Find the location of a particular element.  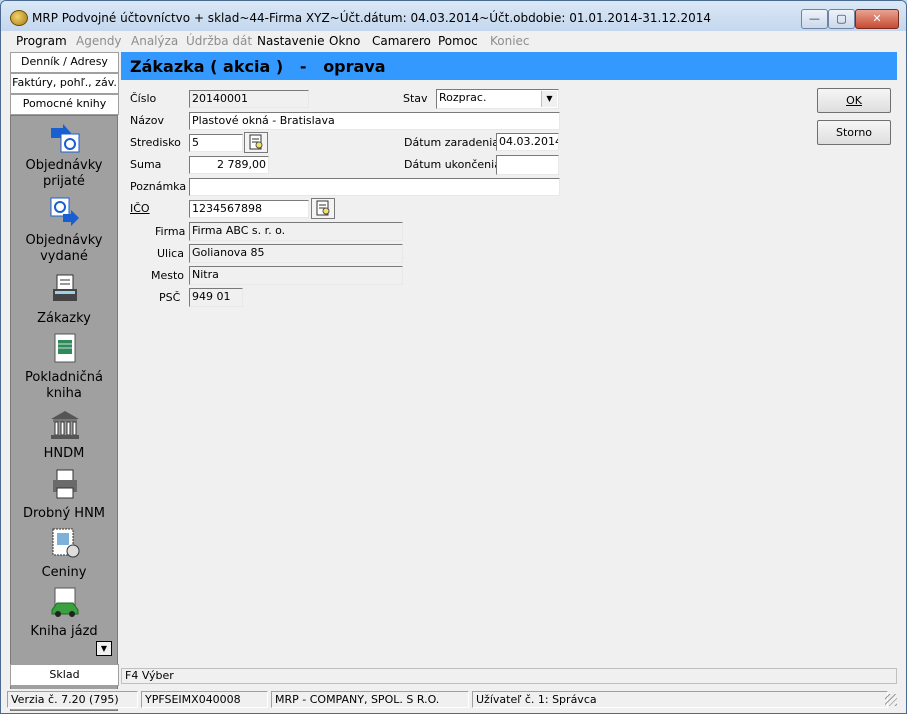

f4-hint-bar: F4 Výber is located at coordinates (509, 676).